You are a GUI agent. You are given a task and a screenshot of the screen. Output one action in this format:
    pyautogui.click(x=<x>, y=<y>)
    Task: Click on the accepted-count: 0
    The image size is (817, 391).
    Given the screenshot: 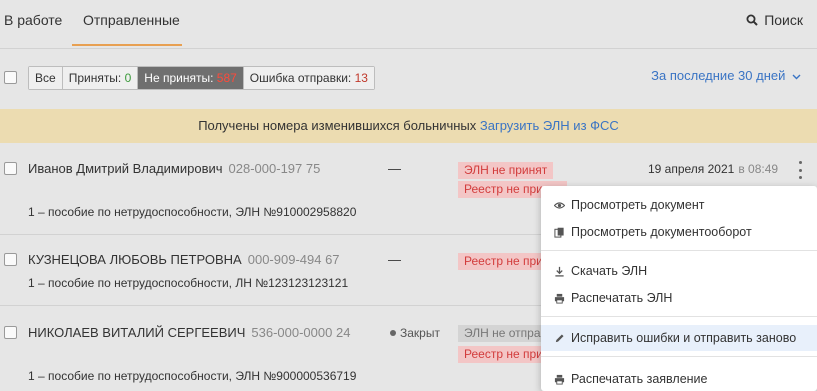 What is the action you would take?
    pyautogui.click(x=128, y=78)
    